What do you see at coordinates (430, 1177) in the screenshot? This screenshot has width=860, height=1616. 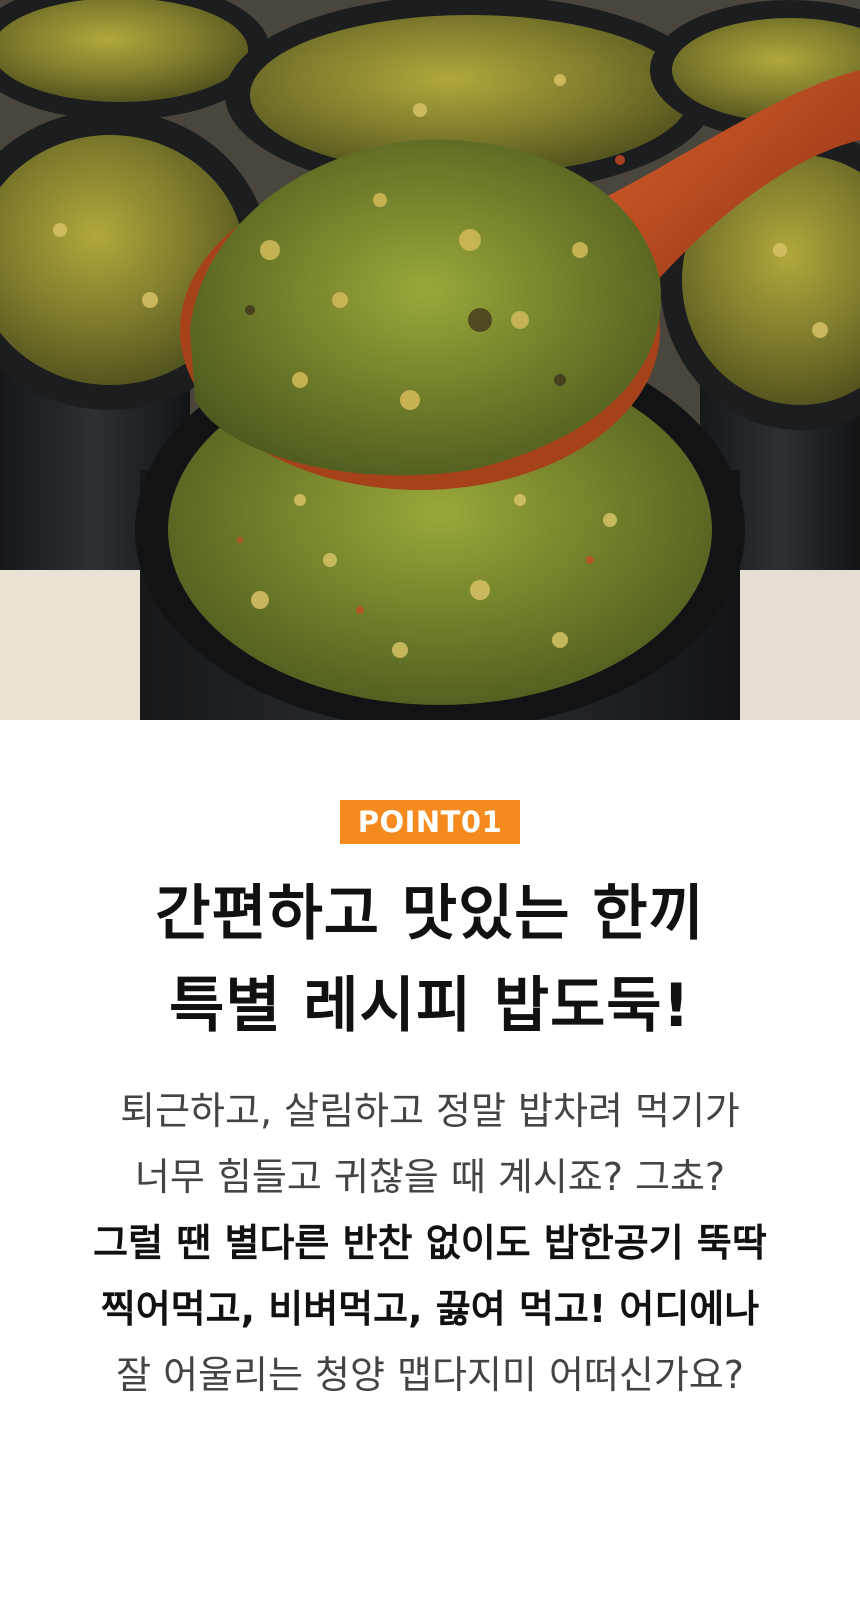 I see `description-line-2: 너무 힘들고 귀찮을 때 계시죠? 그쵸?` at bounding box center [430, 1177].